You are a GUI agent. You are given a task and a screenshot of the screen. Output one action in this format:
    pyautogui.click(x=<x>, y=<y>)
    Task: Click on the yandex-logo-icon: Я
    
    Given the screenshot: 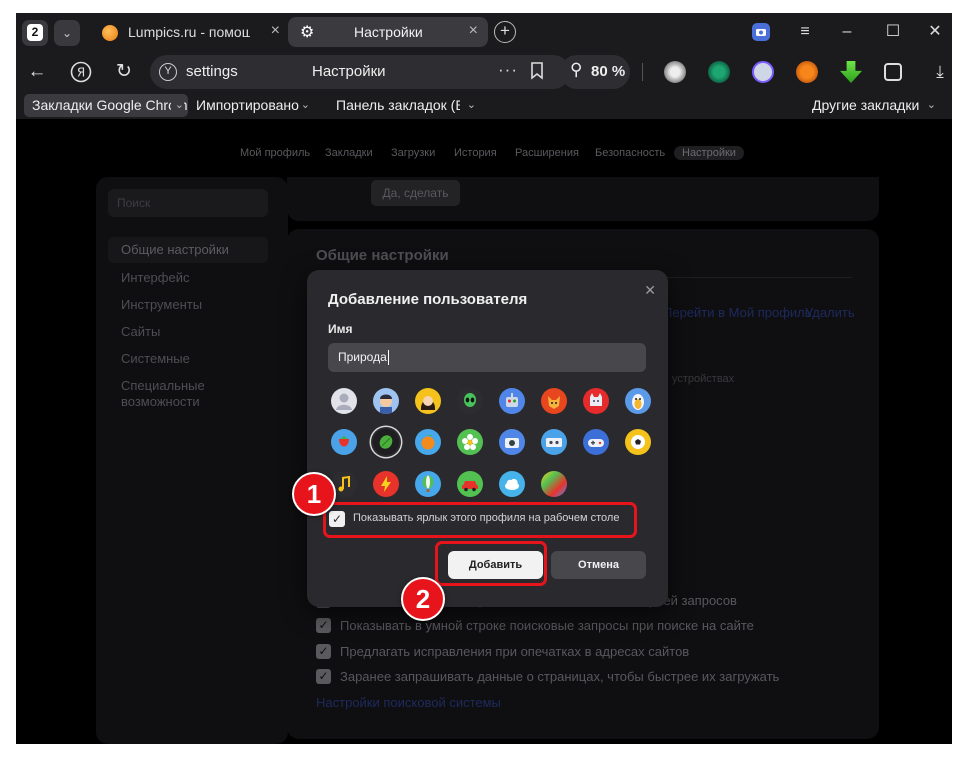 What is the action you would take?
    pyautogui.click(x=81, y=72)
    